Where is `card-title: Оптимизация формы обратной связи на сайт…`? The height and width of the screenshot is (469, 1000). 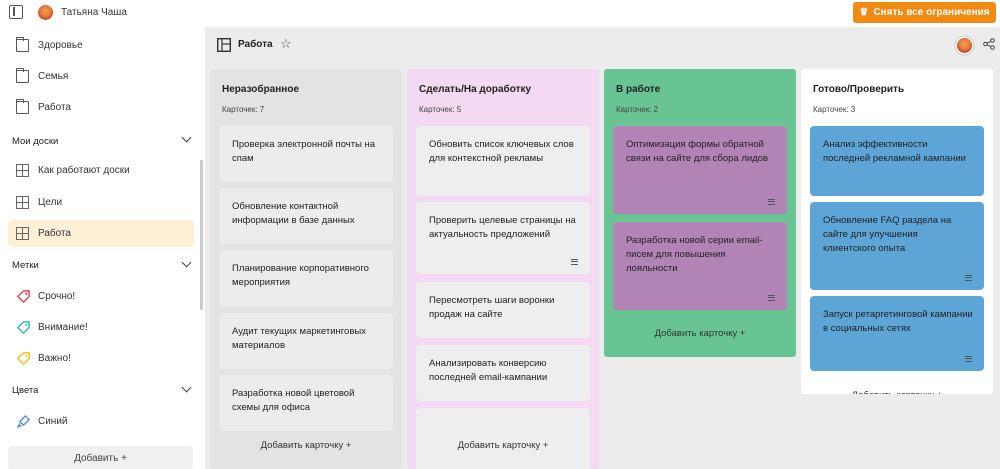
card-title: Оптимизация формы обратной связи на сайт… is located at coordinates (697, 151).